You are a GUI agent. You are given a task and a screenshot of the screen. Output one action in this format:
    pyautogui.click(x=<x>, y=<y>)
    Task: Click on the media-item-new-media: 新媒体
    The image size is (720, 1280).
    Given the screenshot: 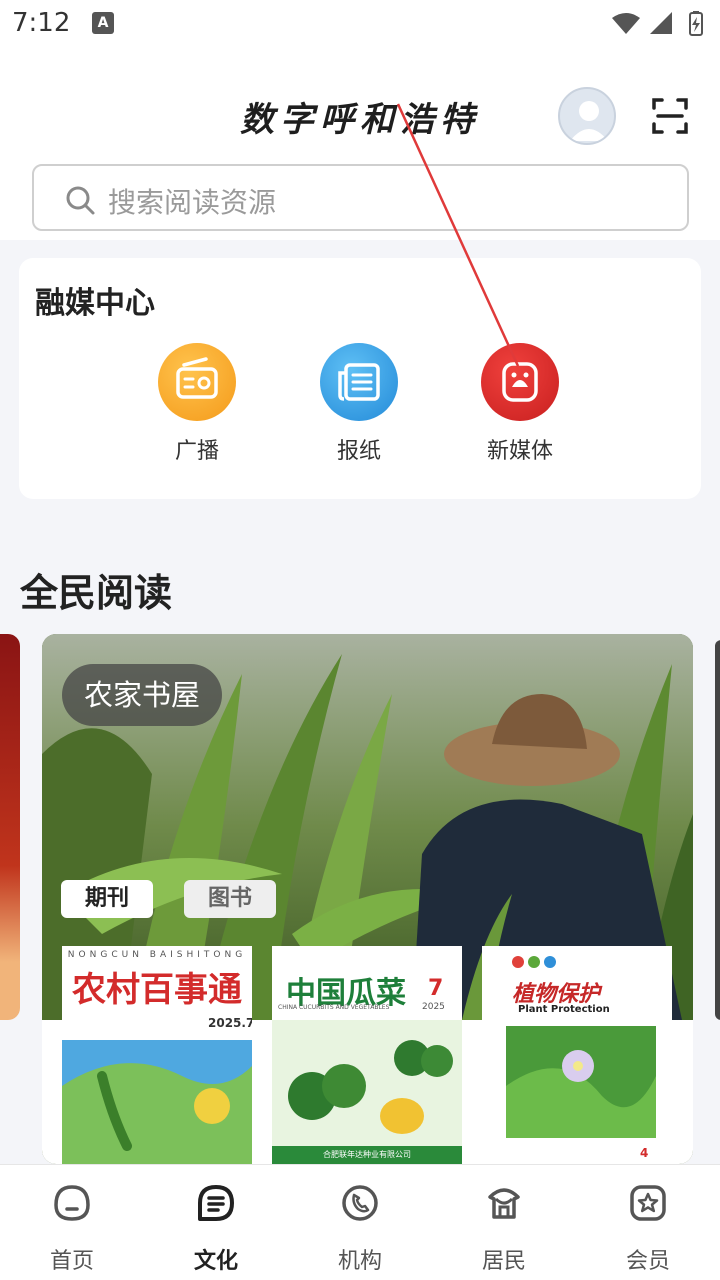 What is the action you would take?
    pyautogui.click(x=520, y=404)
    